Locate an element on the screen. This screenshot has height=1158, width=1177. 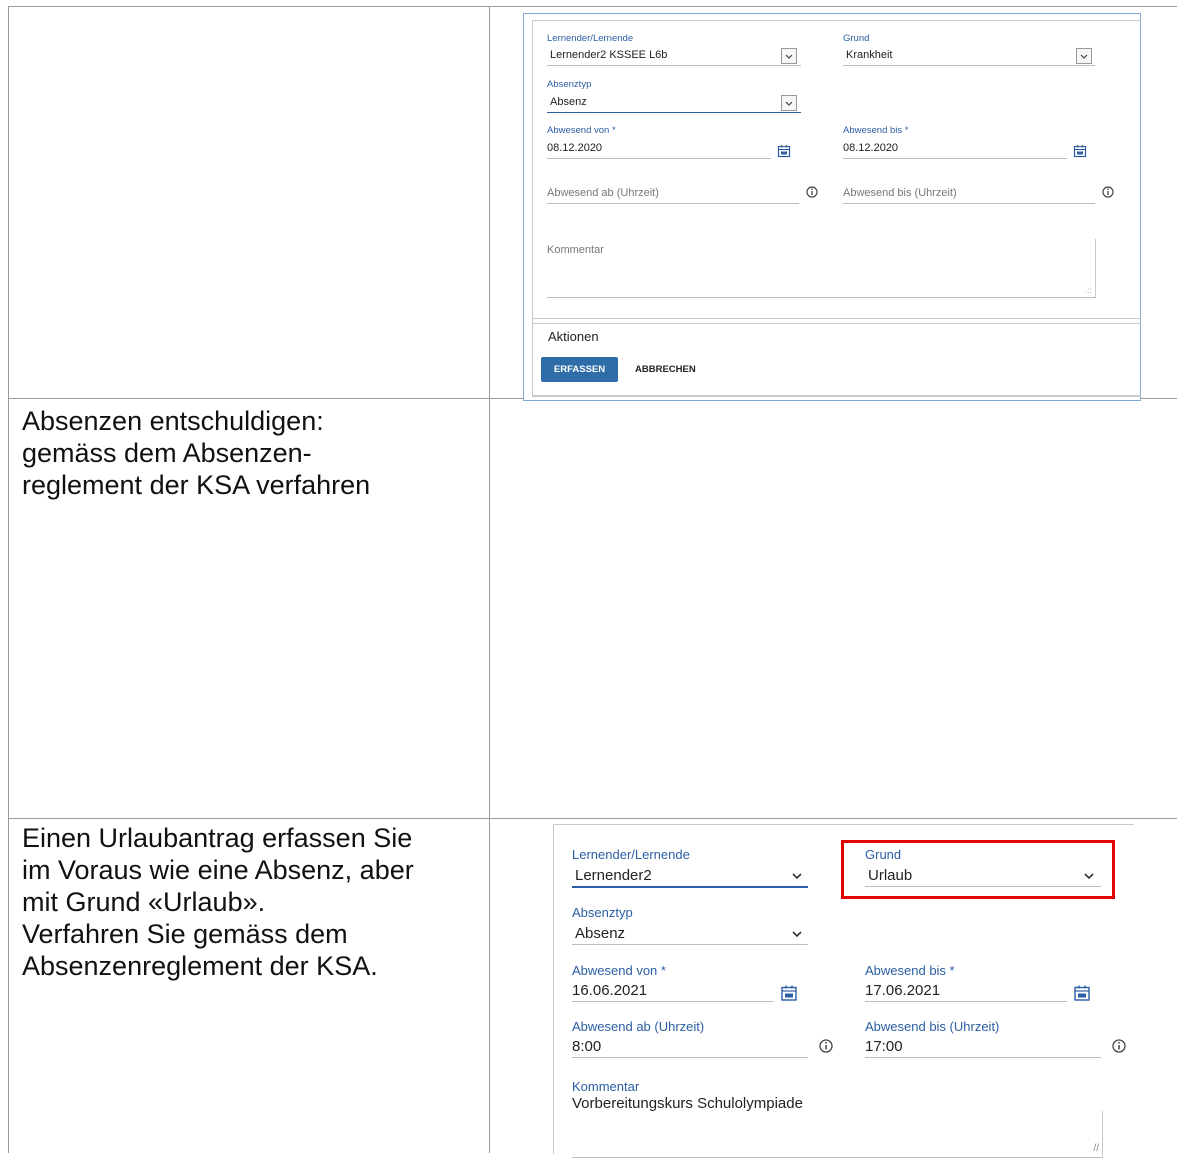
reason-value: Krankheit is located at coordinates (869, 55).